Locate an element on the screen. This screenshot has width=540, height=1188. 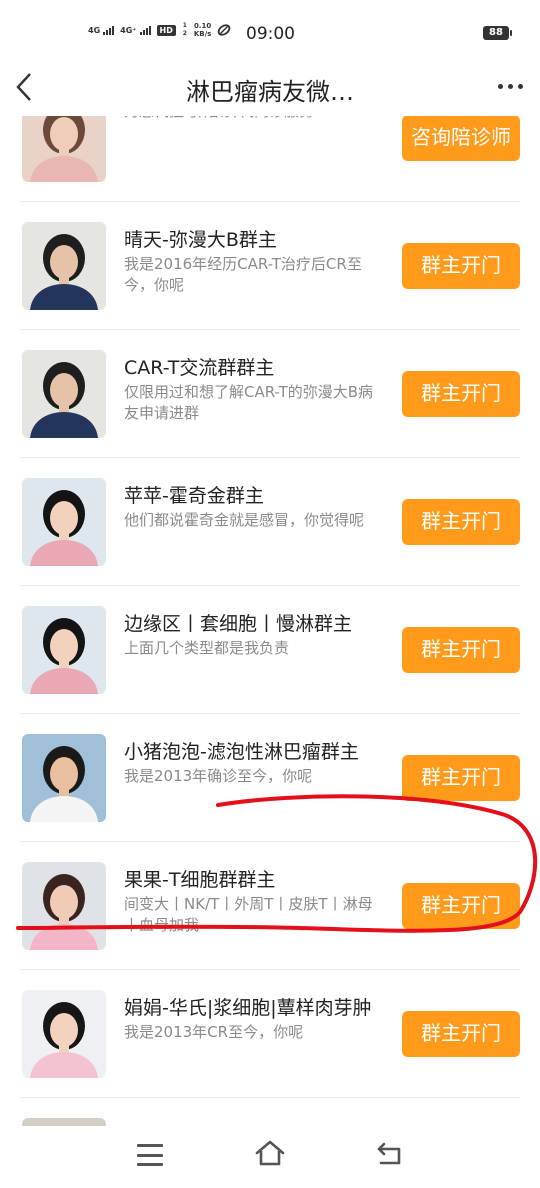
group-name: CAR-T交流群群主 is located at coordinates (199, 368).